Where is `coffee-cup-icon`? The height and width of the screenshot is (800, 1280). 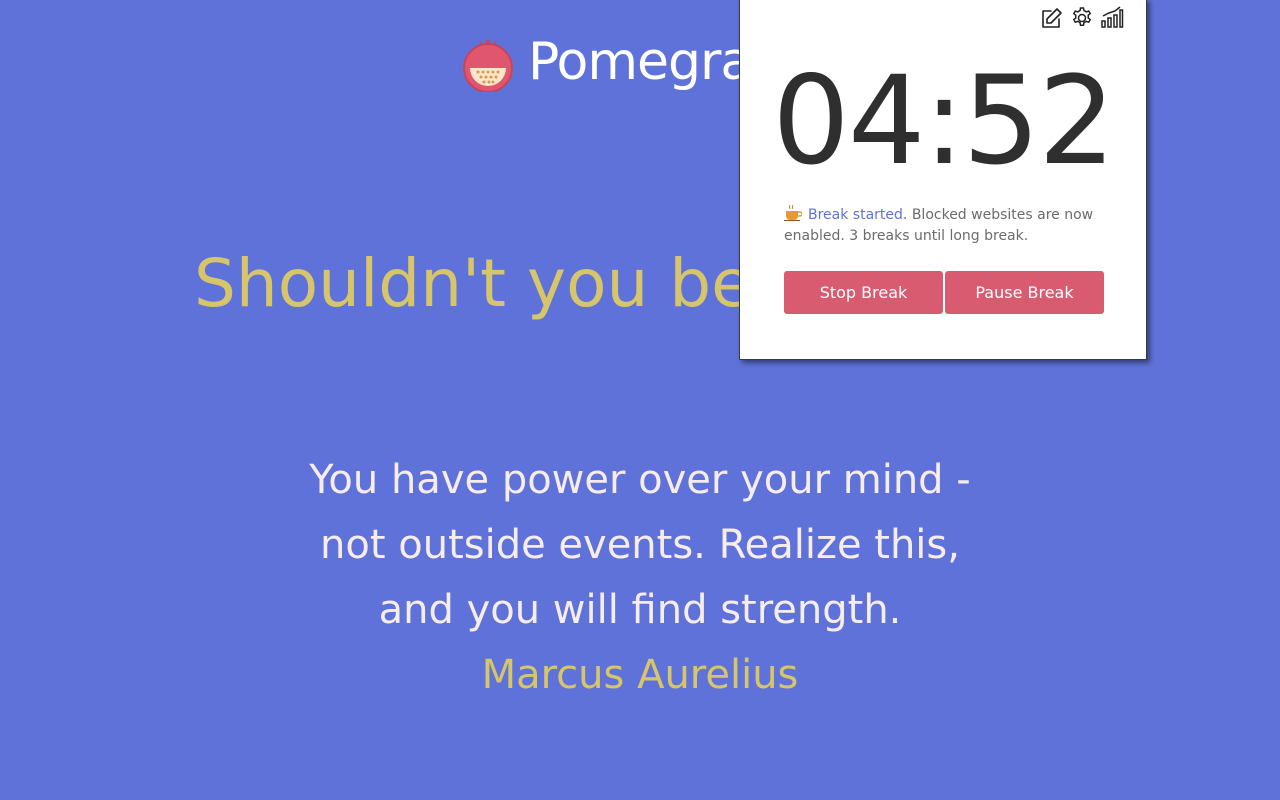
coffee-cup-icon is located at coordinates (793, 213).